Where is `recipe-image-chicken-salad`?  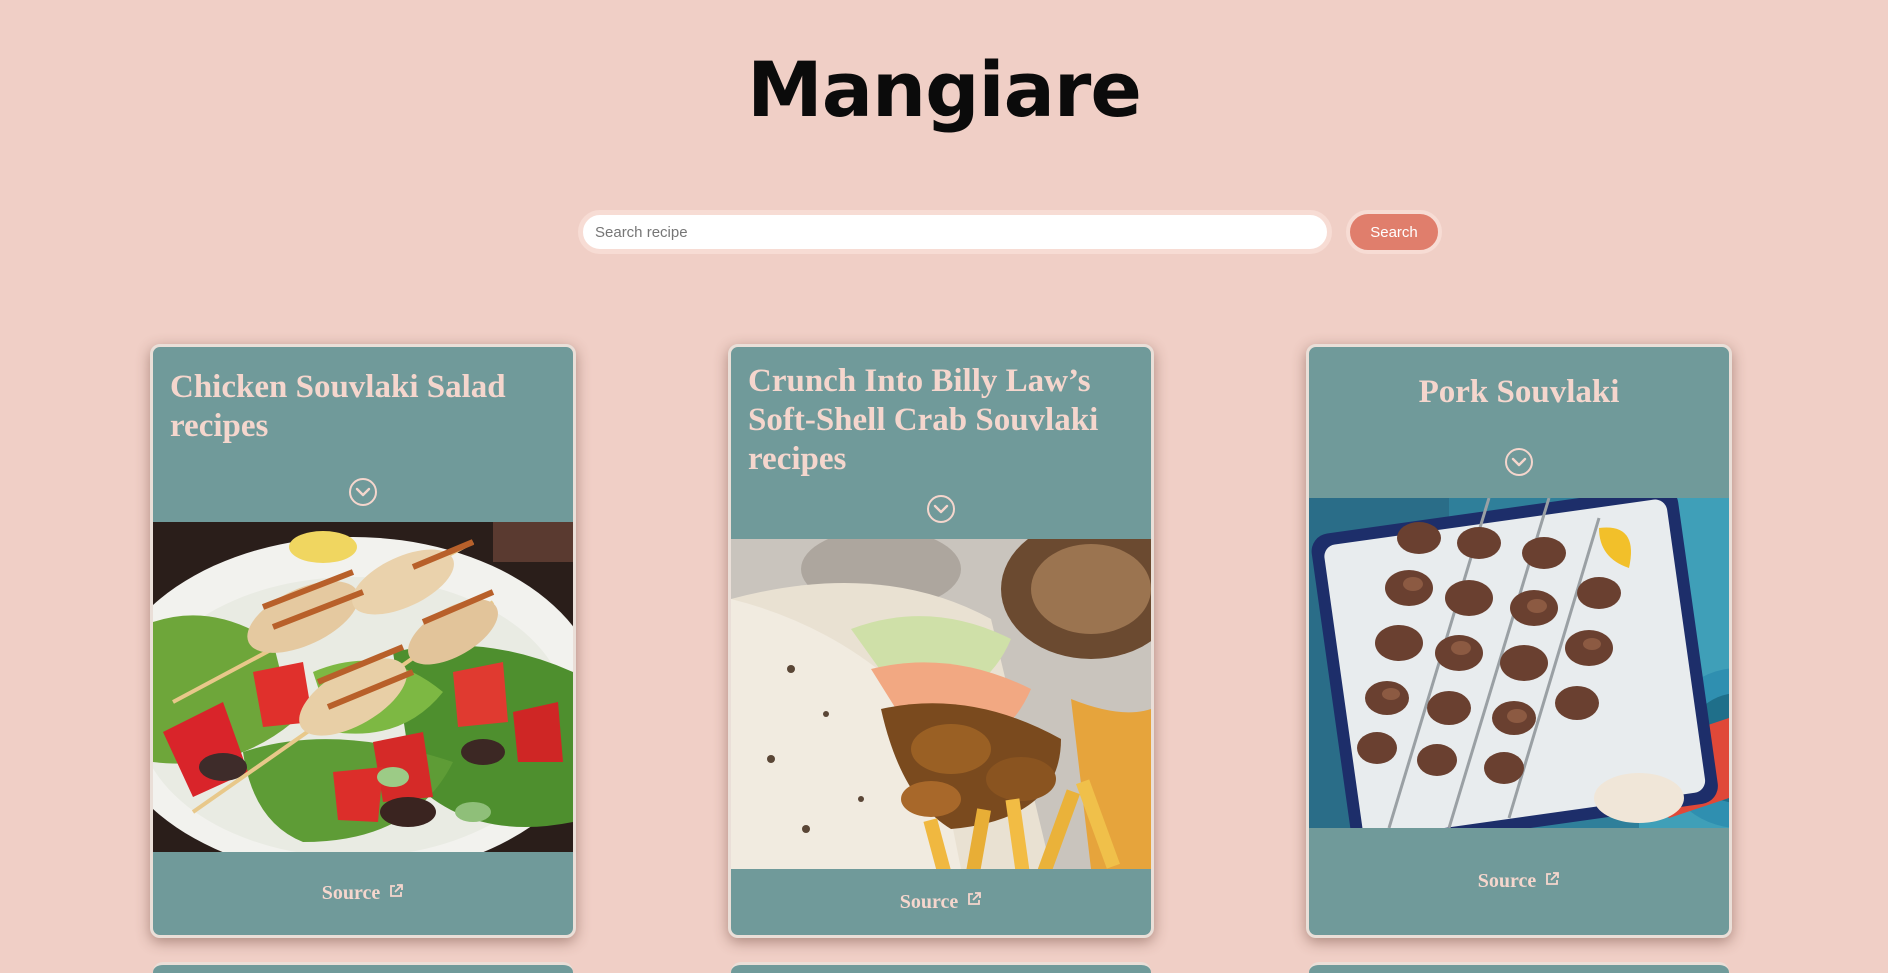
recipe-image-chicken-salad is located at coordinates (363, 687).